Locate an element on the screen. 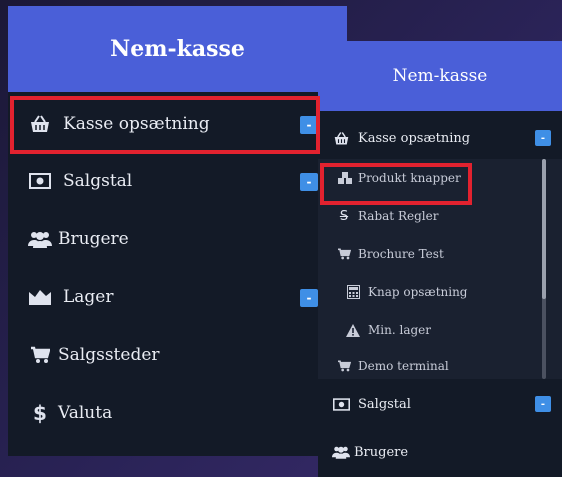 The height and width of the screenshot is (477, 562). submenu-item-label: Demo terminal is located at coordinates (403, 366).